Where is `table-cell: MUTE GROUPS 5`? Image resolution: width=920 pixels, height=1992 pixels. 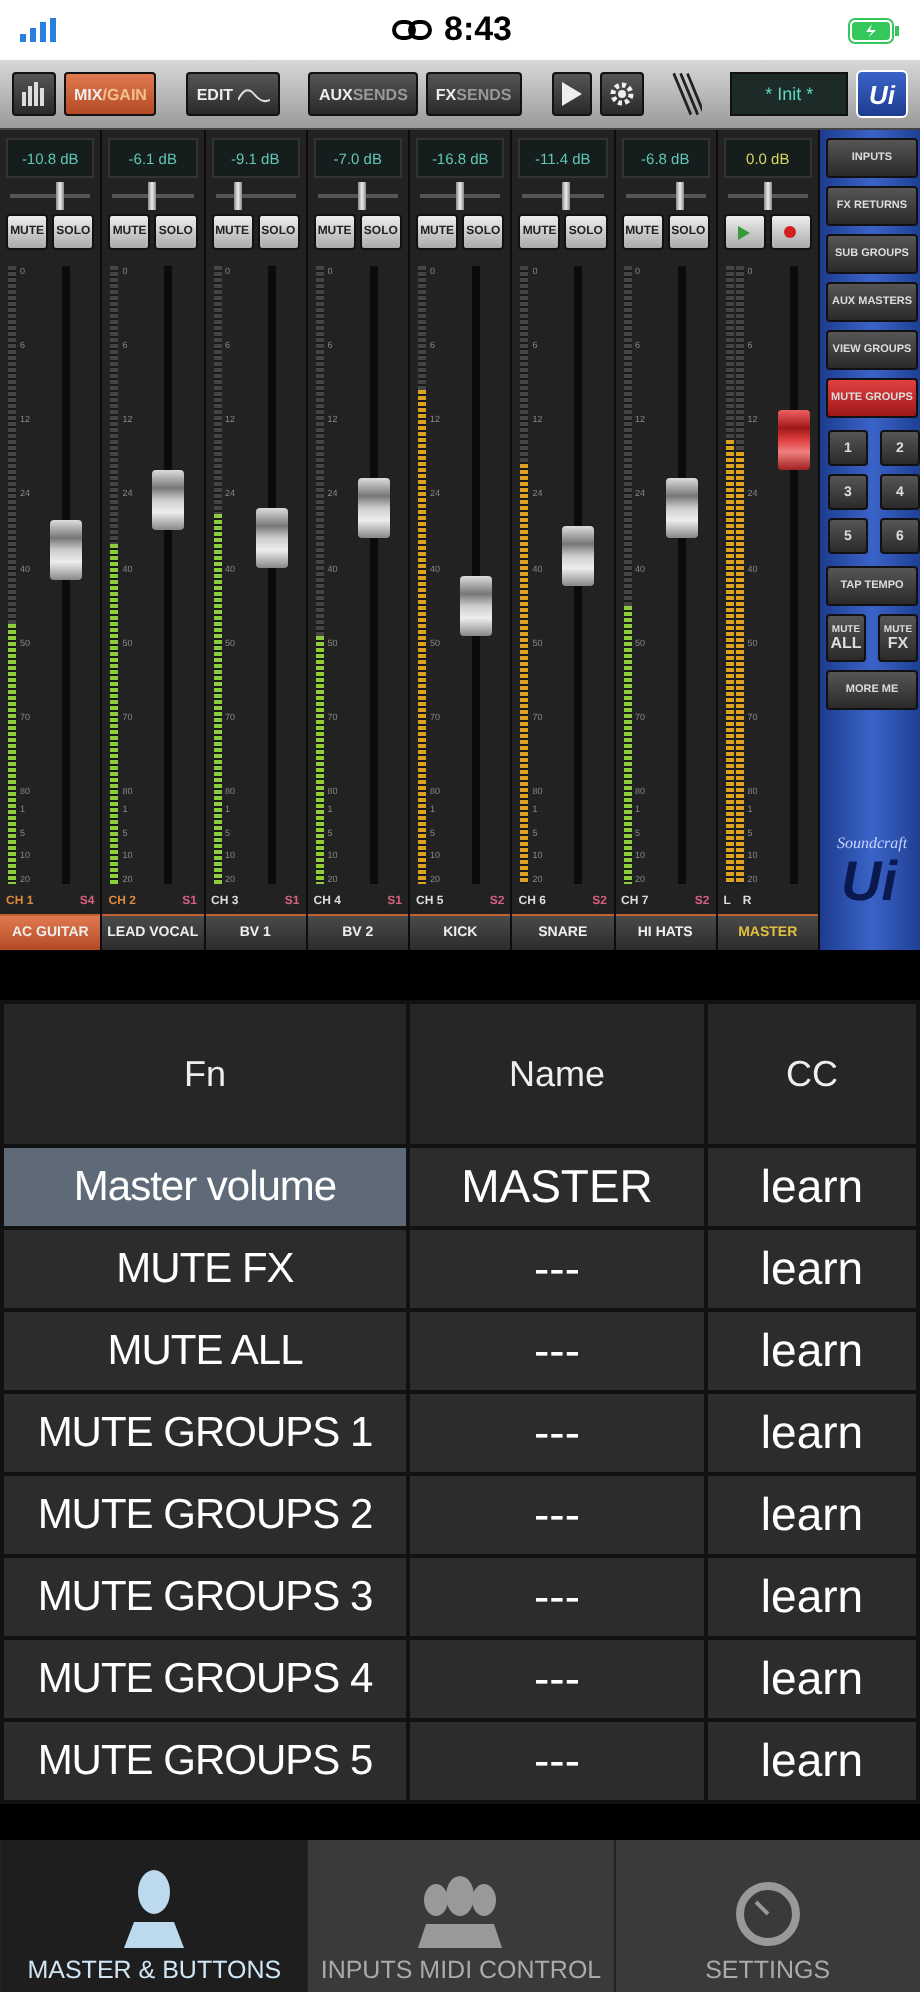
table-cell: MUTE GROUPS 5 is located at coordinates (205, 1761).